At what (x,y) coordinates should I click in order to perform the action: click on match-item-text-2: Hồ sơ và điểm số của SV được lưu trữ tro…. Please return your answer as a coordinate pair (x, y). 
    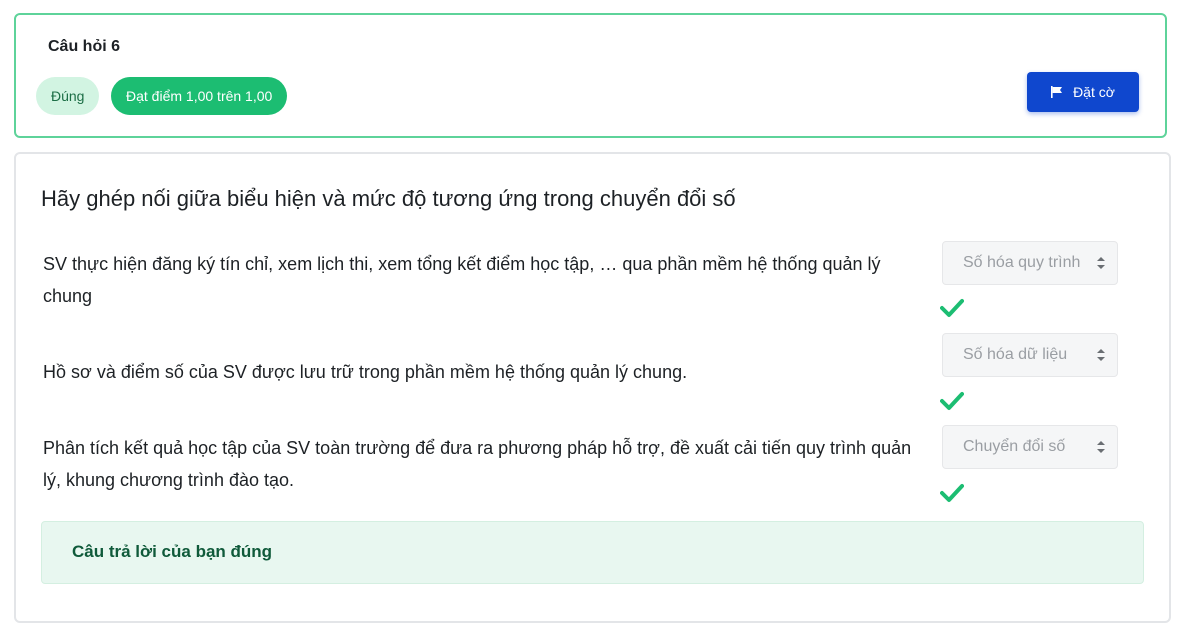
    Looking at the image, I should click on (365, 372).